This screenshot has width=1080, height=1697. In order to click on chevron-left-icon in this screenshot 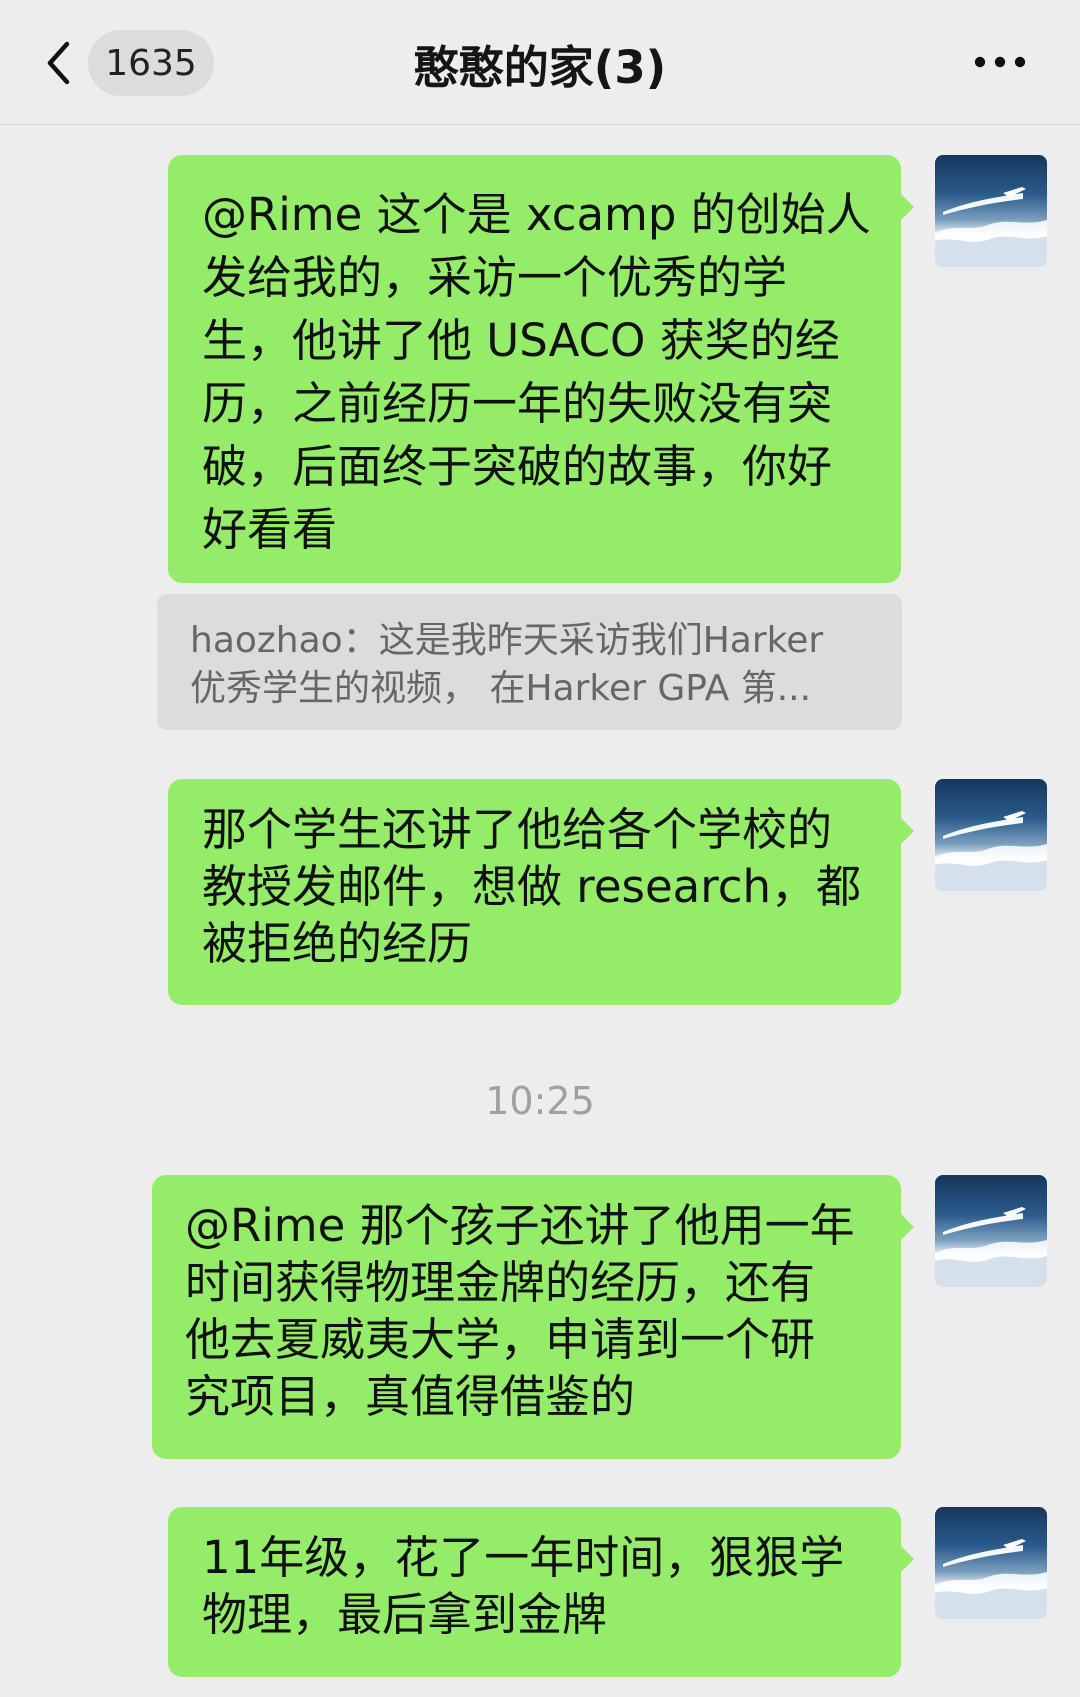, I will do `click(58, 63)`.